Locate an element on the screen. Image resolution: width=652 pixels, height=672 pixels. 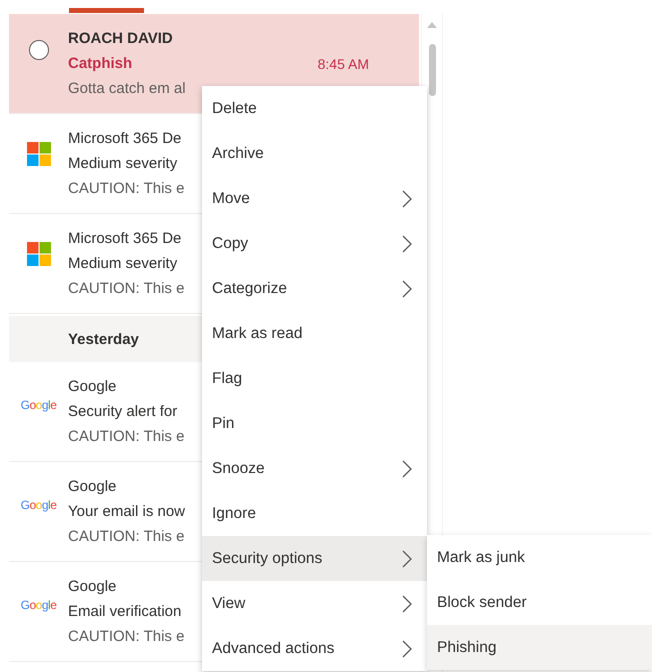
time-text: 8:45 AM is located at coordinates (343, 64).